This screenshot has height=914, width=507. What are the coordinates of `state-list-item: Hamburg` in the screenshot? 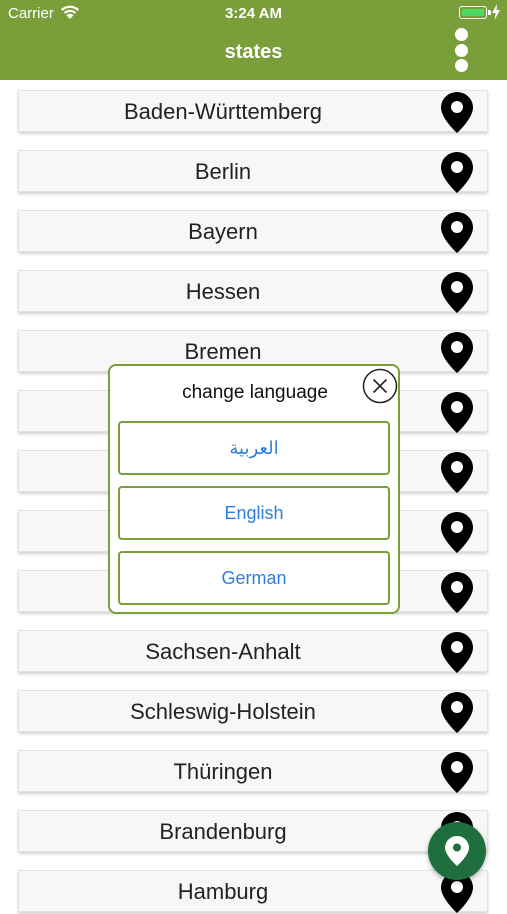 It's located at (253, 891).